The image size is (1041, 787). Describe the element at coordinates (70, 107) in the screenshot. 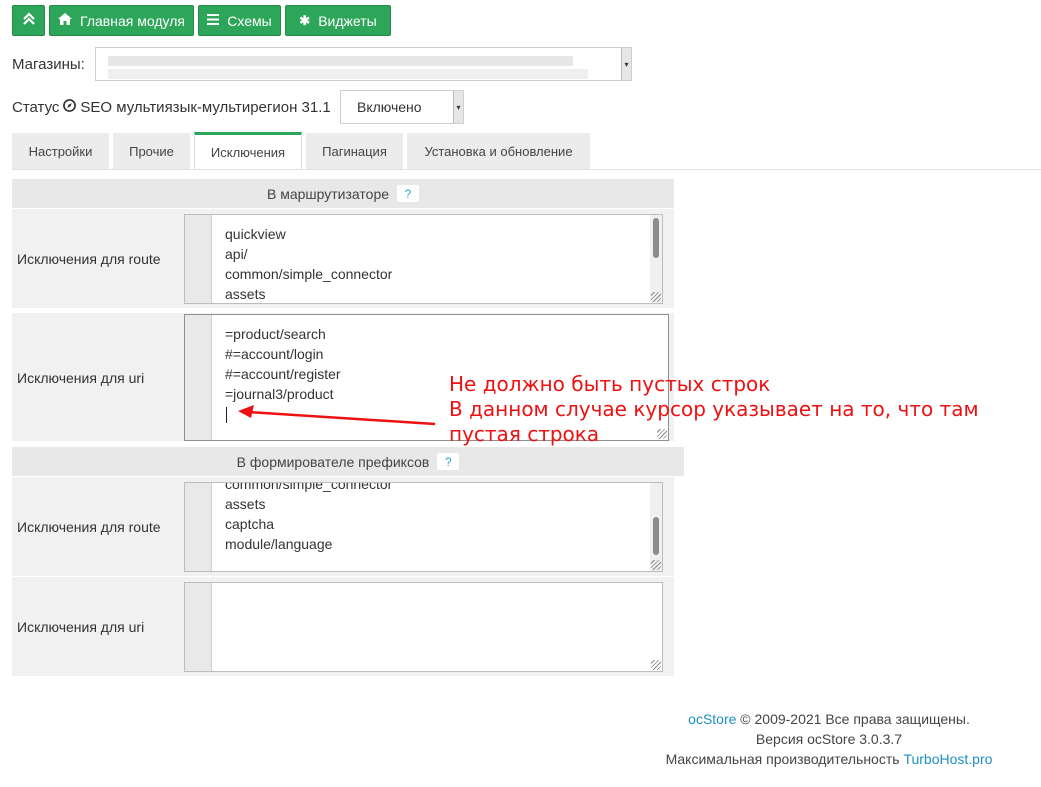

I see `compass-icon` at that location.